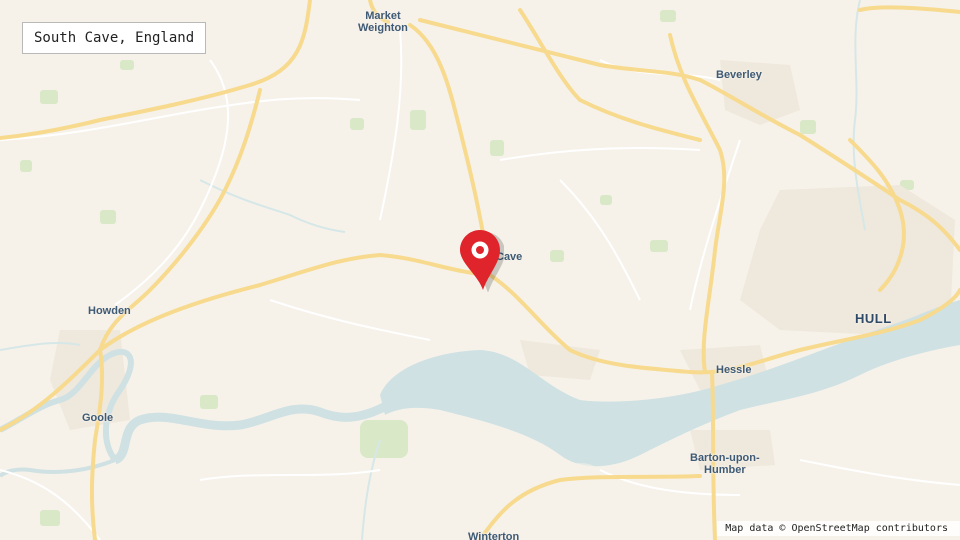 This screenshot has height=540, width=960. What do you see at coordinates (481, 260) in the screenshot?
I see `location-pin-icon` at bounding box center [481, 260].